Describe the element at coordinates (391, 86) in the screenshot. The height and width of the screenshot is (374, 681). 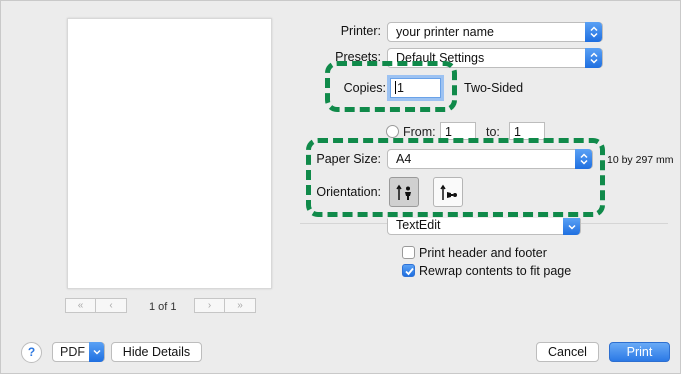
I see `copies-highlight` at that location.